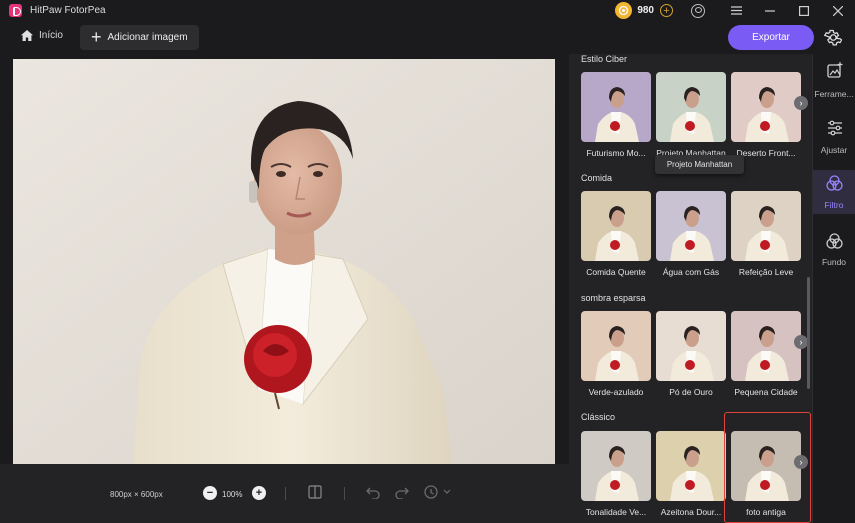 This screenshot has width=855, height=523. I want to click on background-icon, so click(834, 241).